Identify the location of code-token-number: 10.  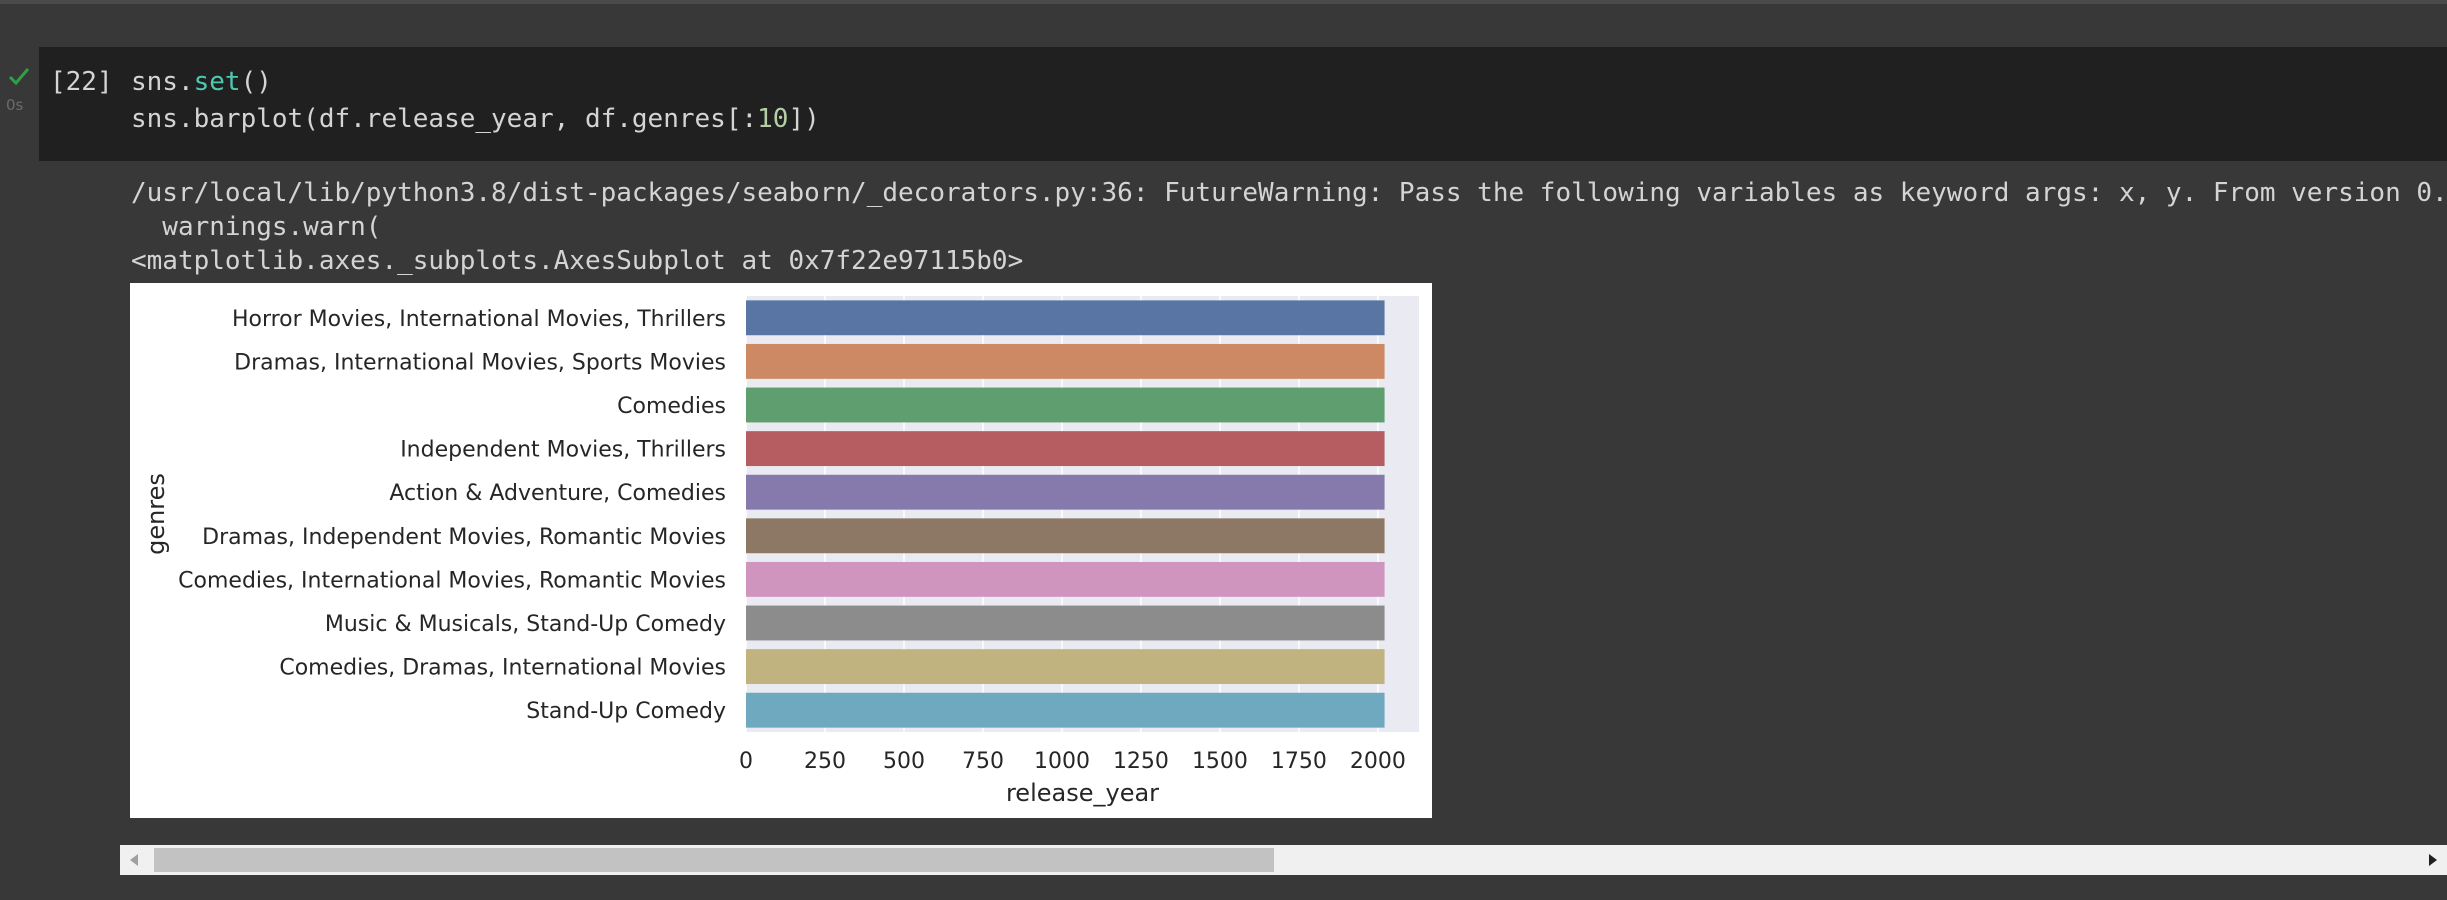
(773, 119).